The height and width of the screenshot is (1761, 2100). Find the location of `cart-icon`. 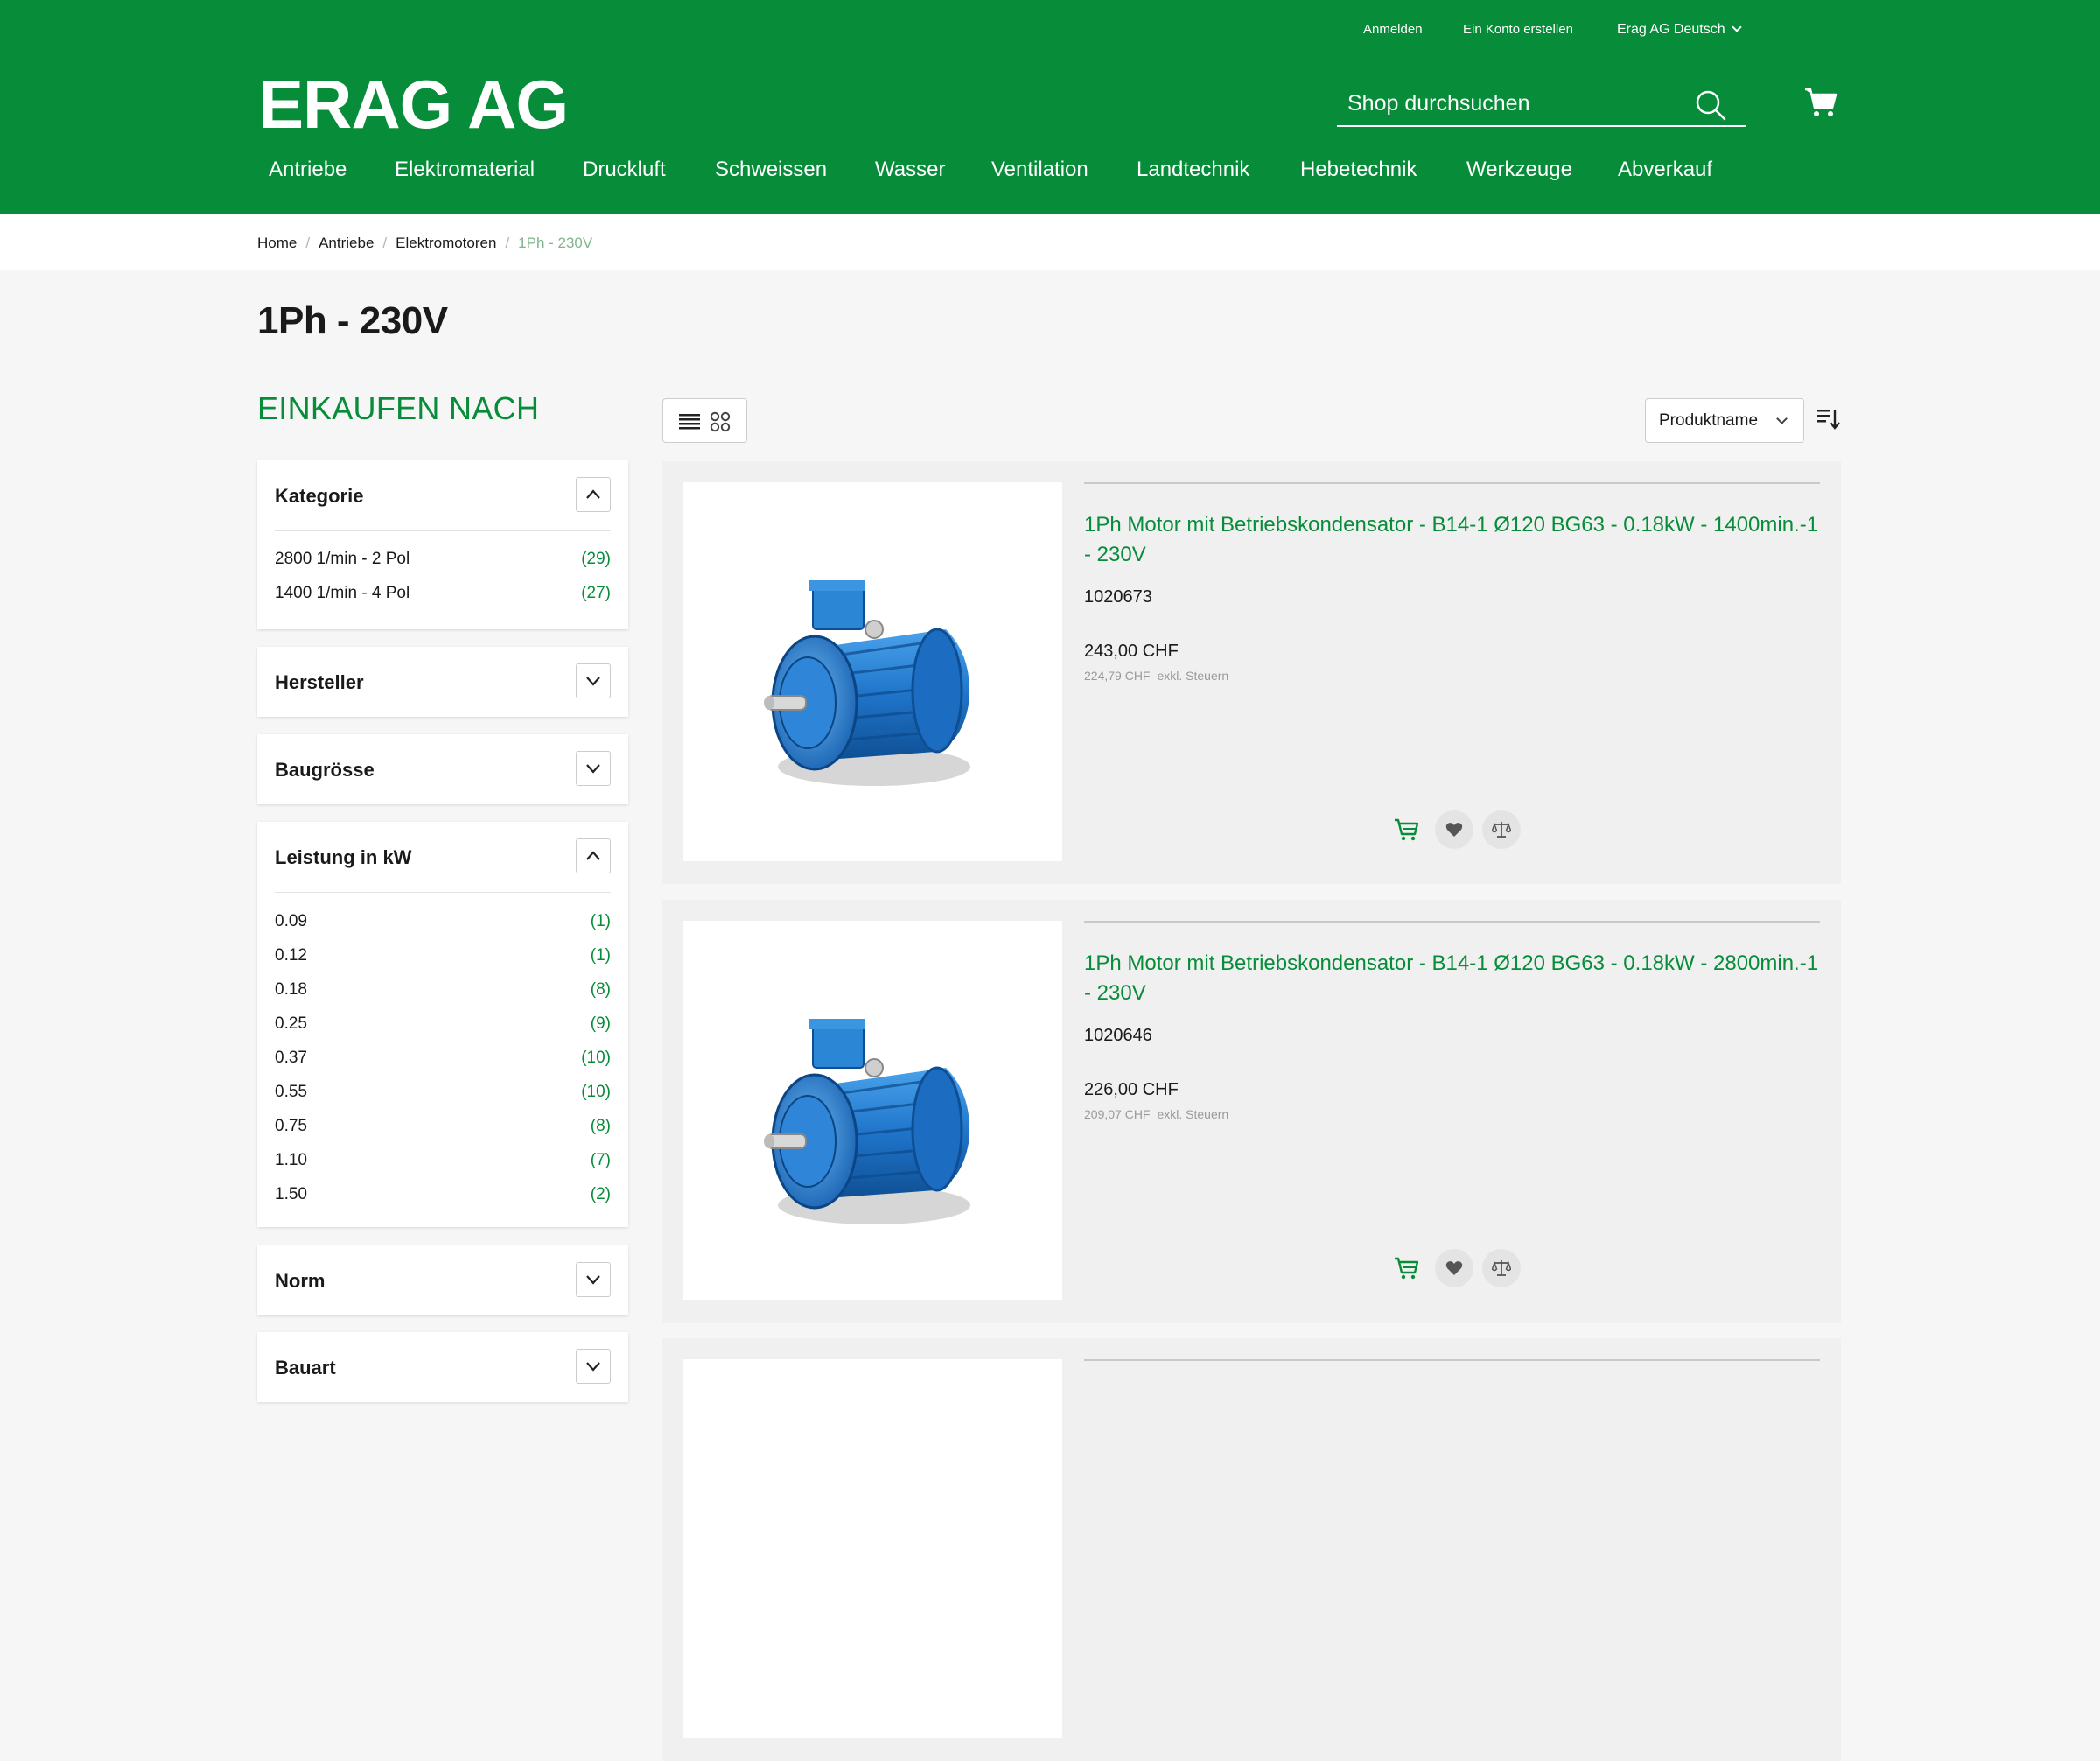

cart-icon is located at coordinates (1406, 830).